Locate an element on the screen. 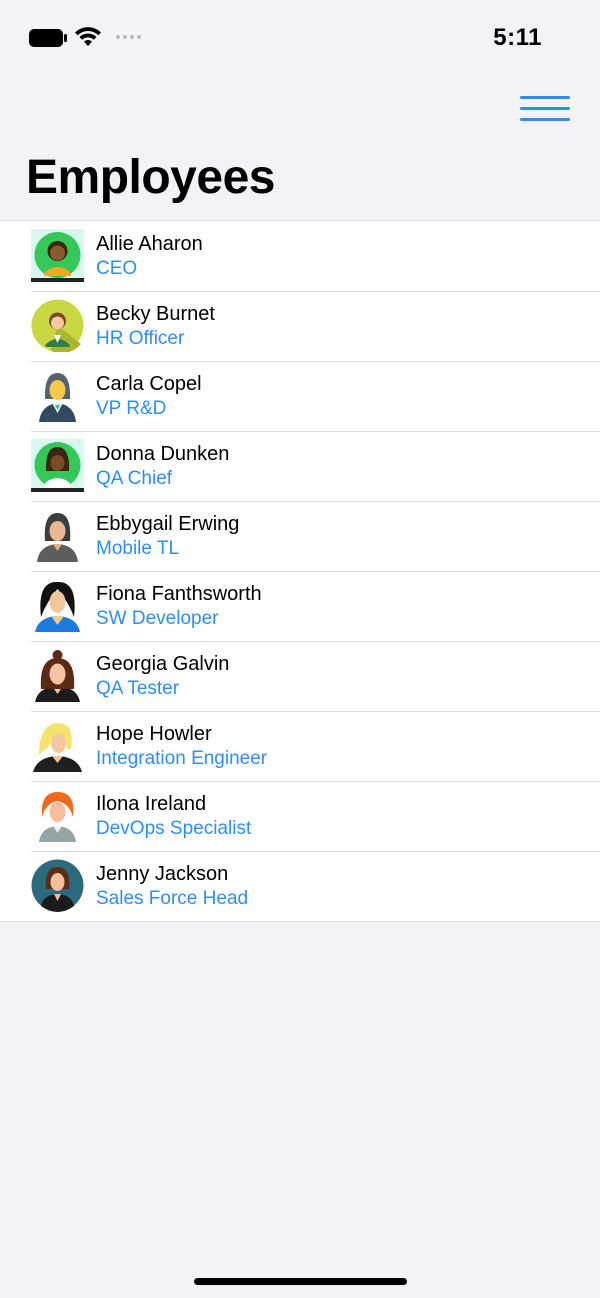  employee-role: VP R&D is located at coordinates (131, 408).